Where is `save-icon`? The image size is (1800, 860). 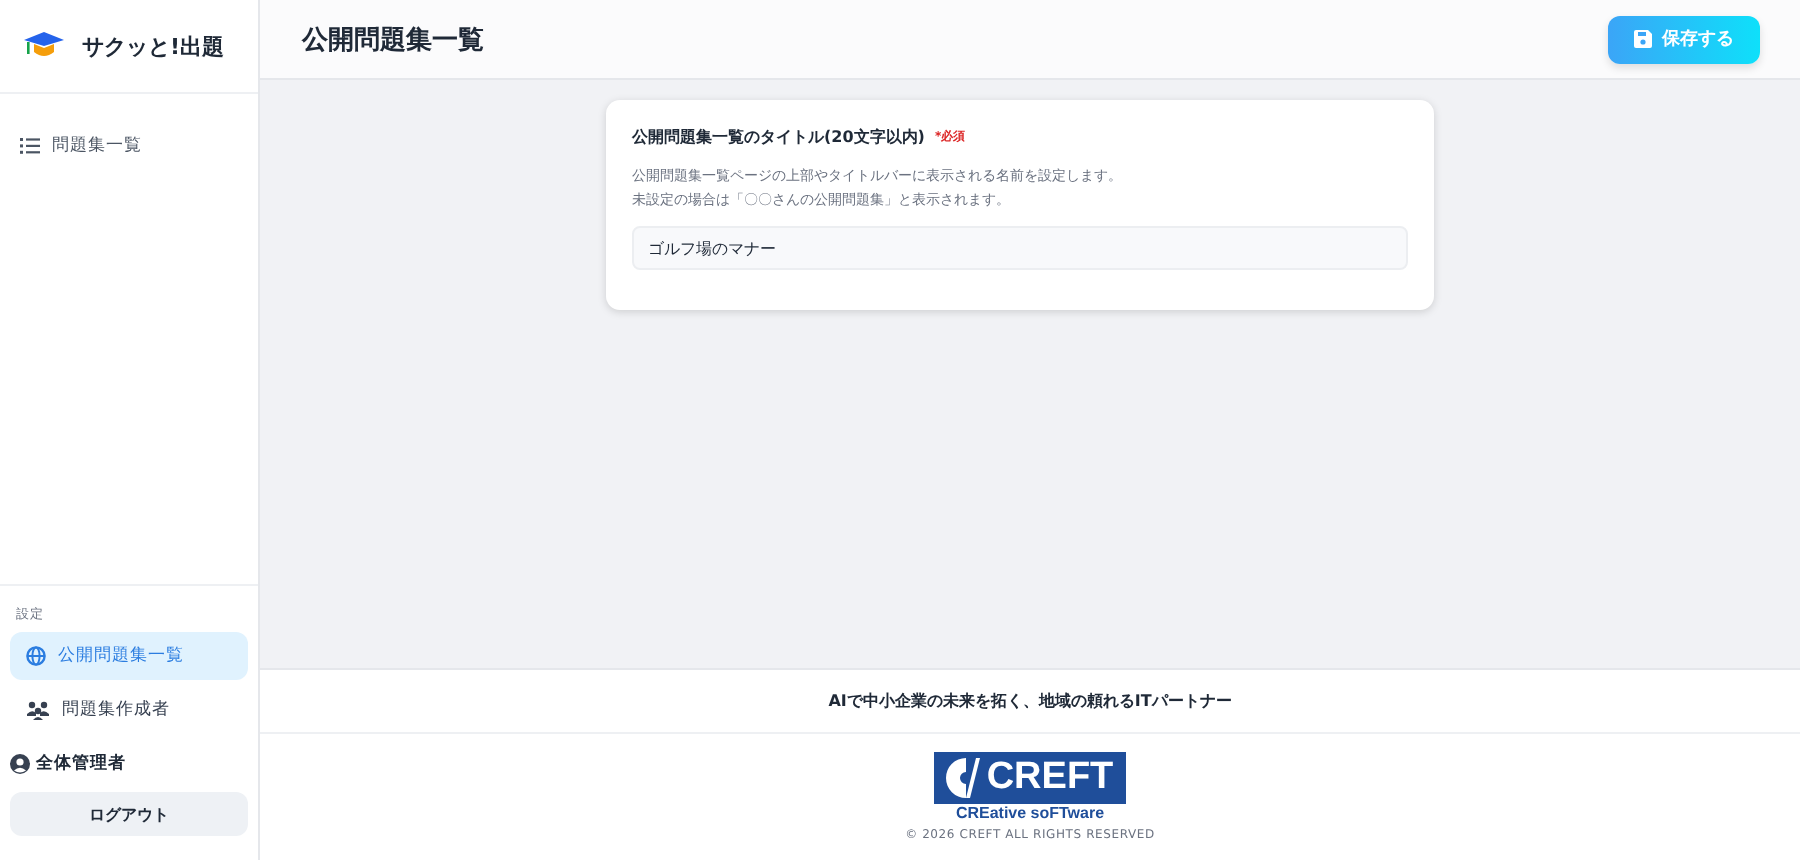
save-icon is located at coordinates (1643, 39).